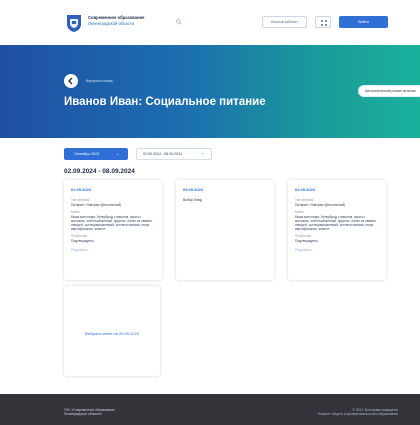  I want to click on day-card: 03.09.2024 Выбор блюд, so click(225, 230).